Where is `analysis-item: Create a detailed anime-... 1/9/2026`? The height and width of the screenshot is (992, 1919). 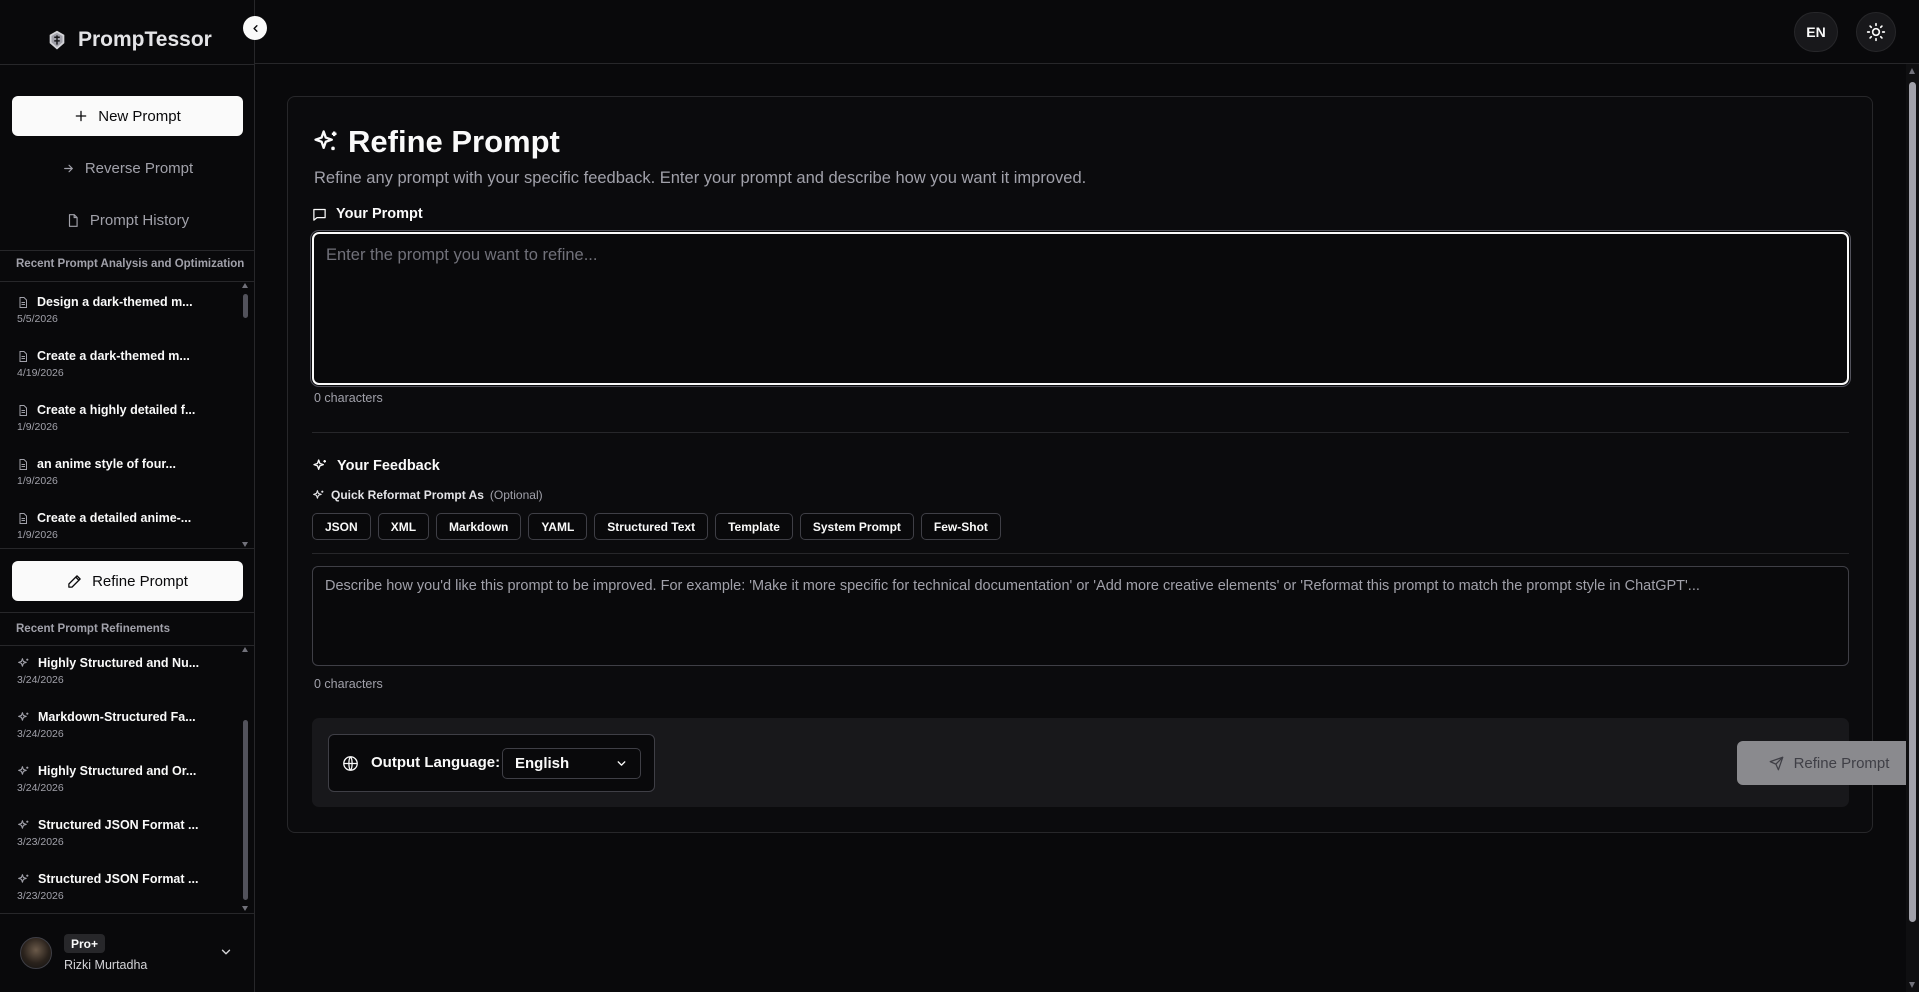 analysis-item: Create a detailed anime-... 1/9/2026 is located at coordinates (120, 523).